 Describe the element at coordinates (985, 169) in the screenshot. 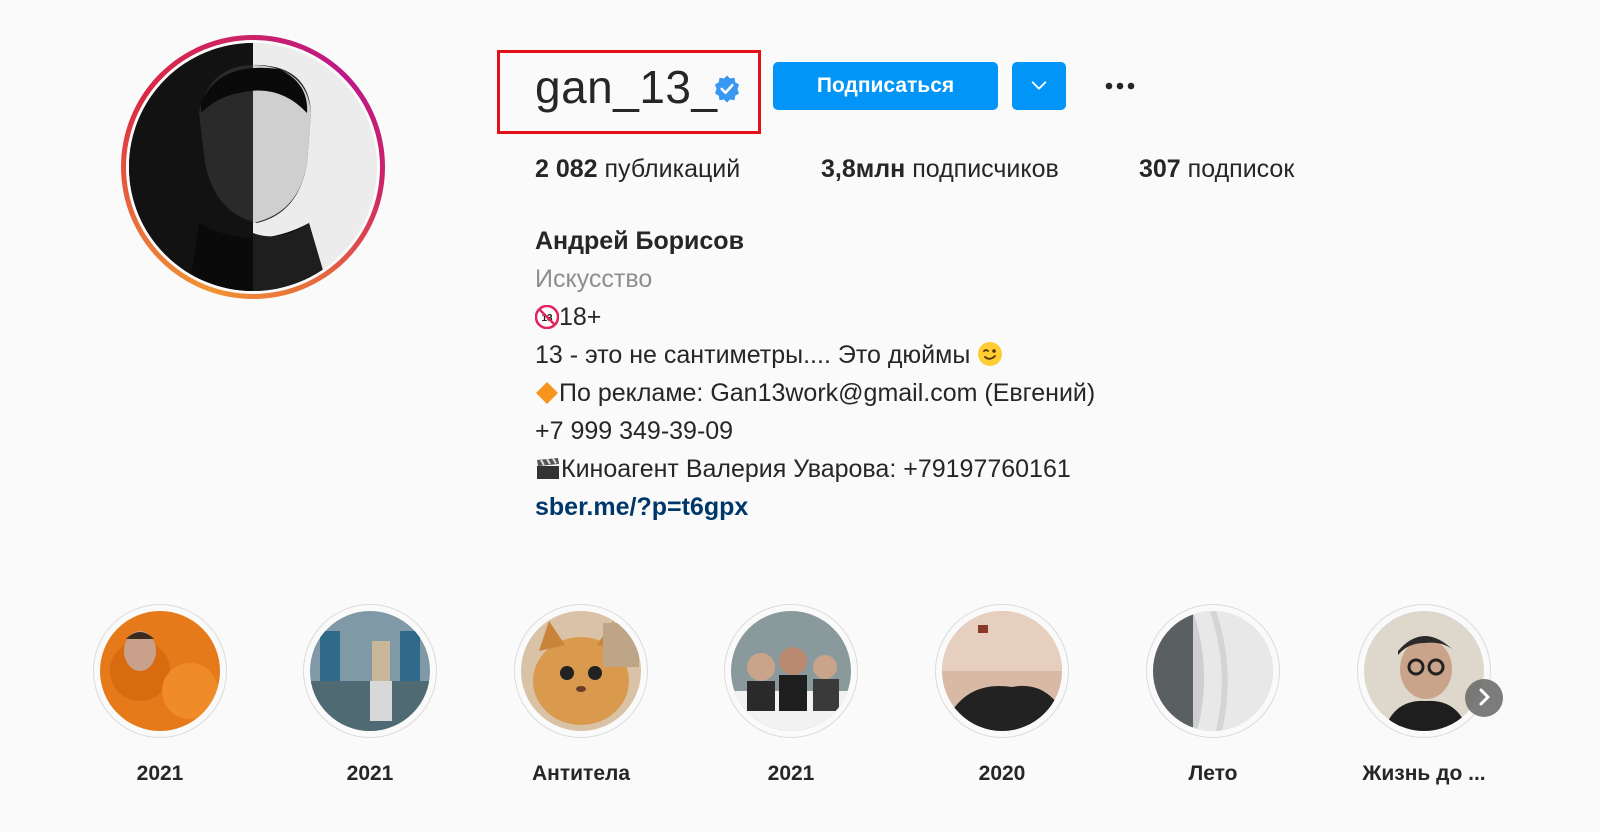

I see `followers-label: подписчиков` at that location.